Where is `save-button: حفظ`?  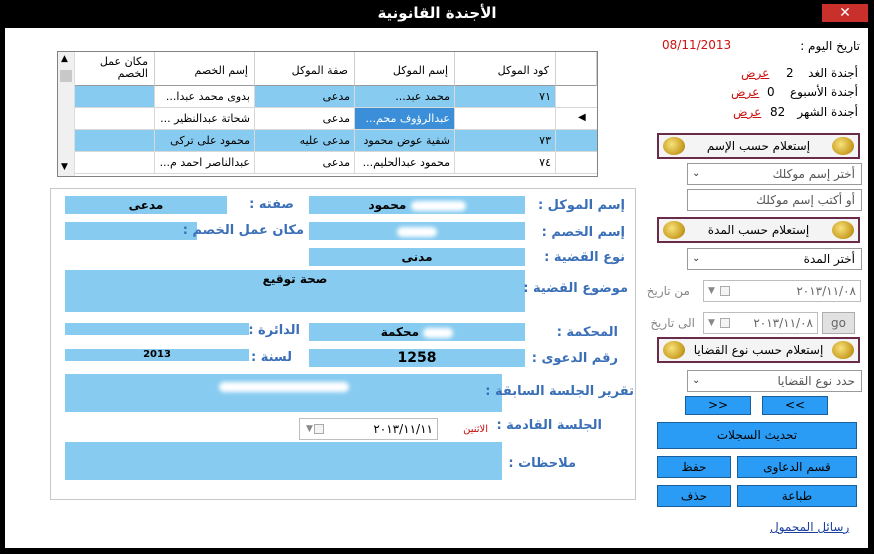
save-button: حفظ is located at coordinates (694, 467).